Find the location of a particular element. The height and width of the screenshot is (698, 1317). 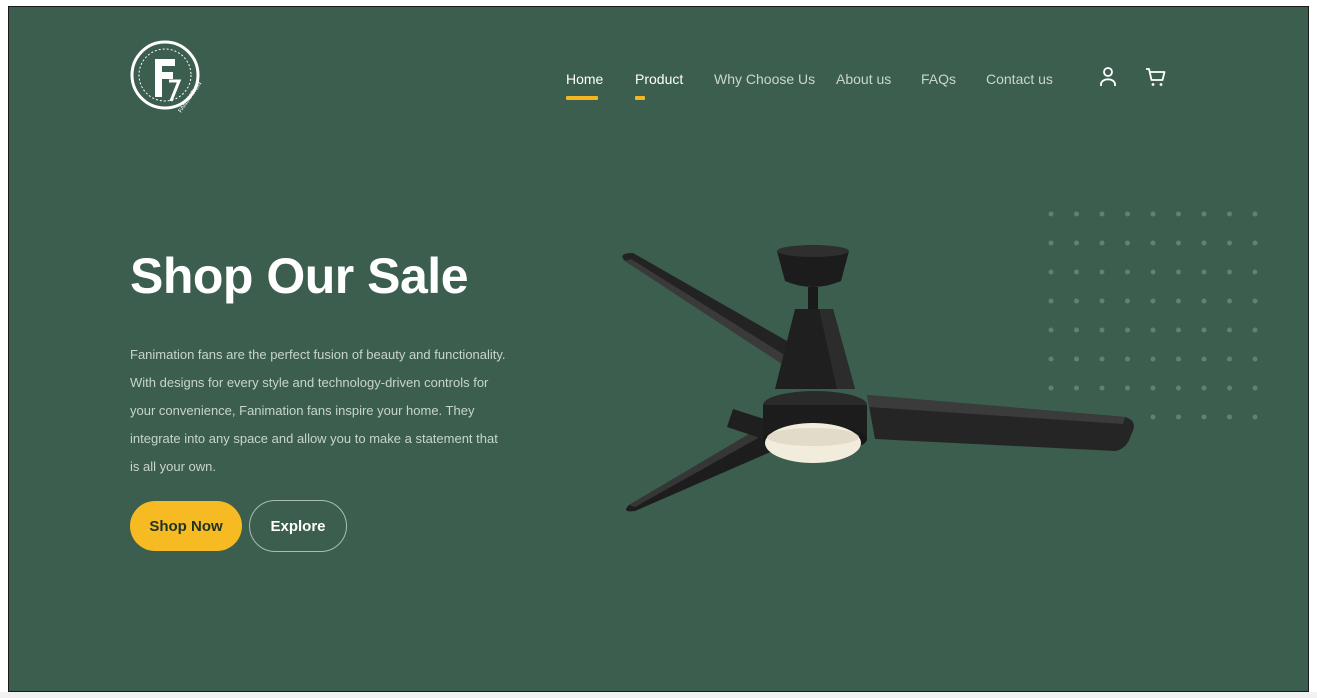

ceiling-fan-image is located at coordinates (878, 378).